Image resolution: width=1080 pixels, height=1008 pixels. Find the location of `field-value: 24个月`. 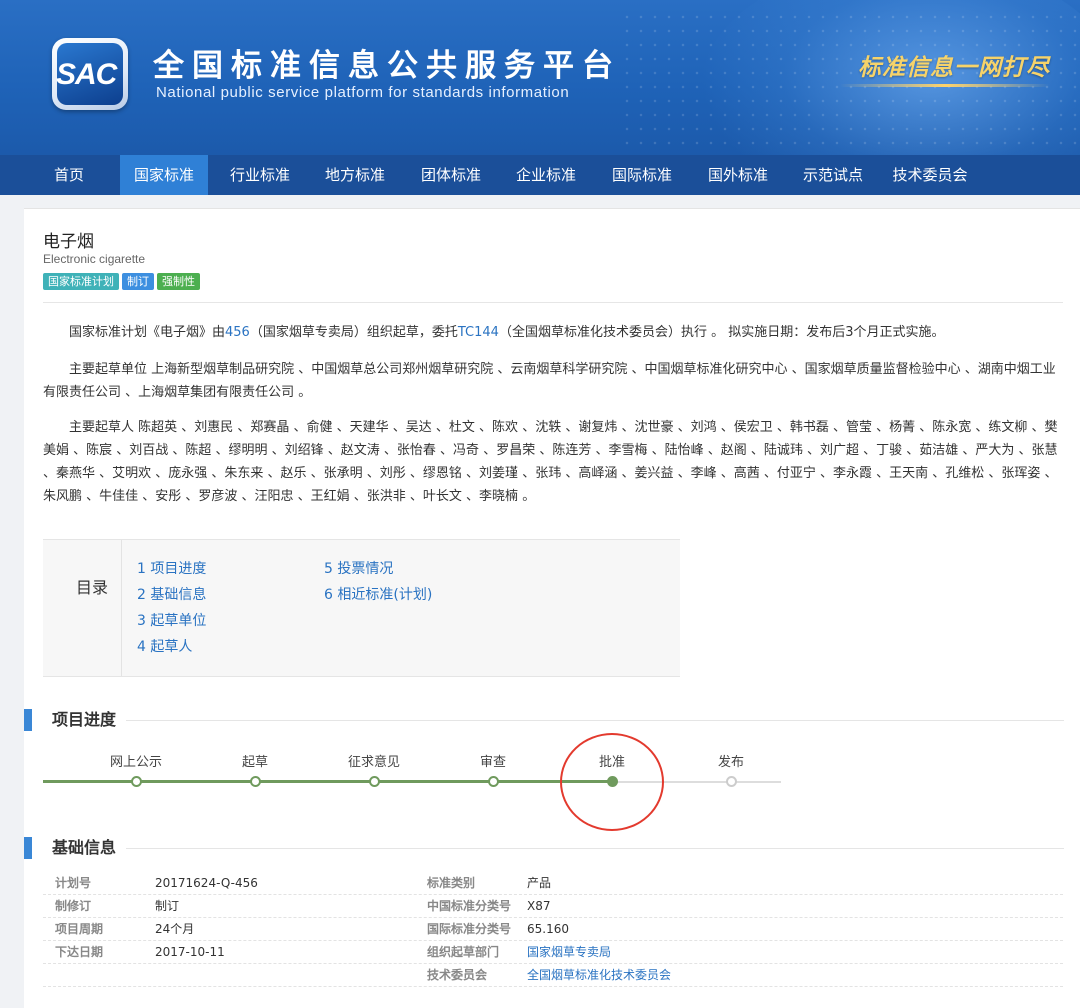

field-value: 24个月 is located at coordinates (175, 929).